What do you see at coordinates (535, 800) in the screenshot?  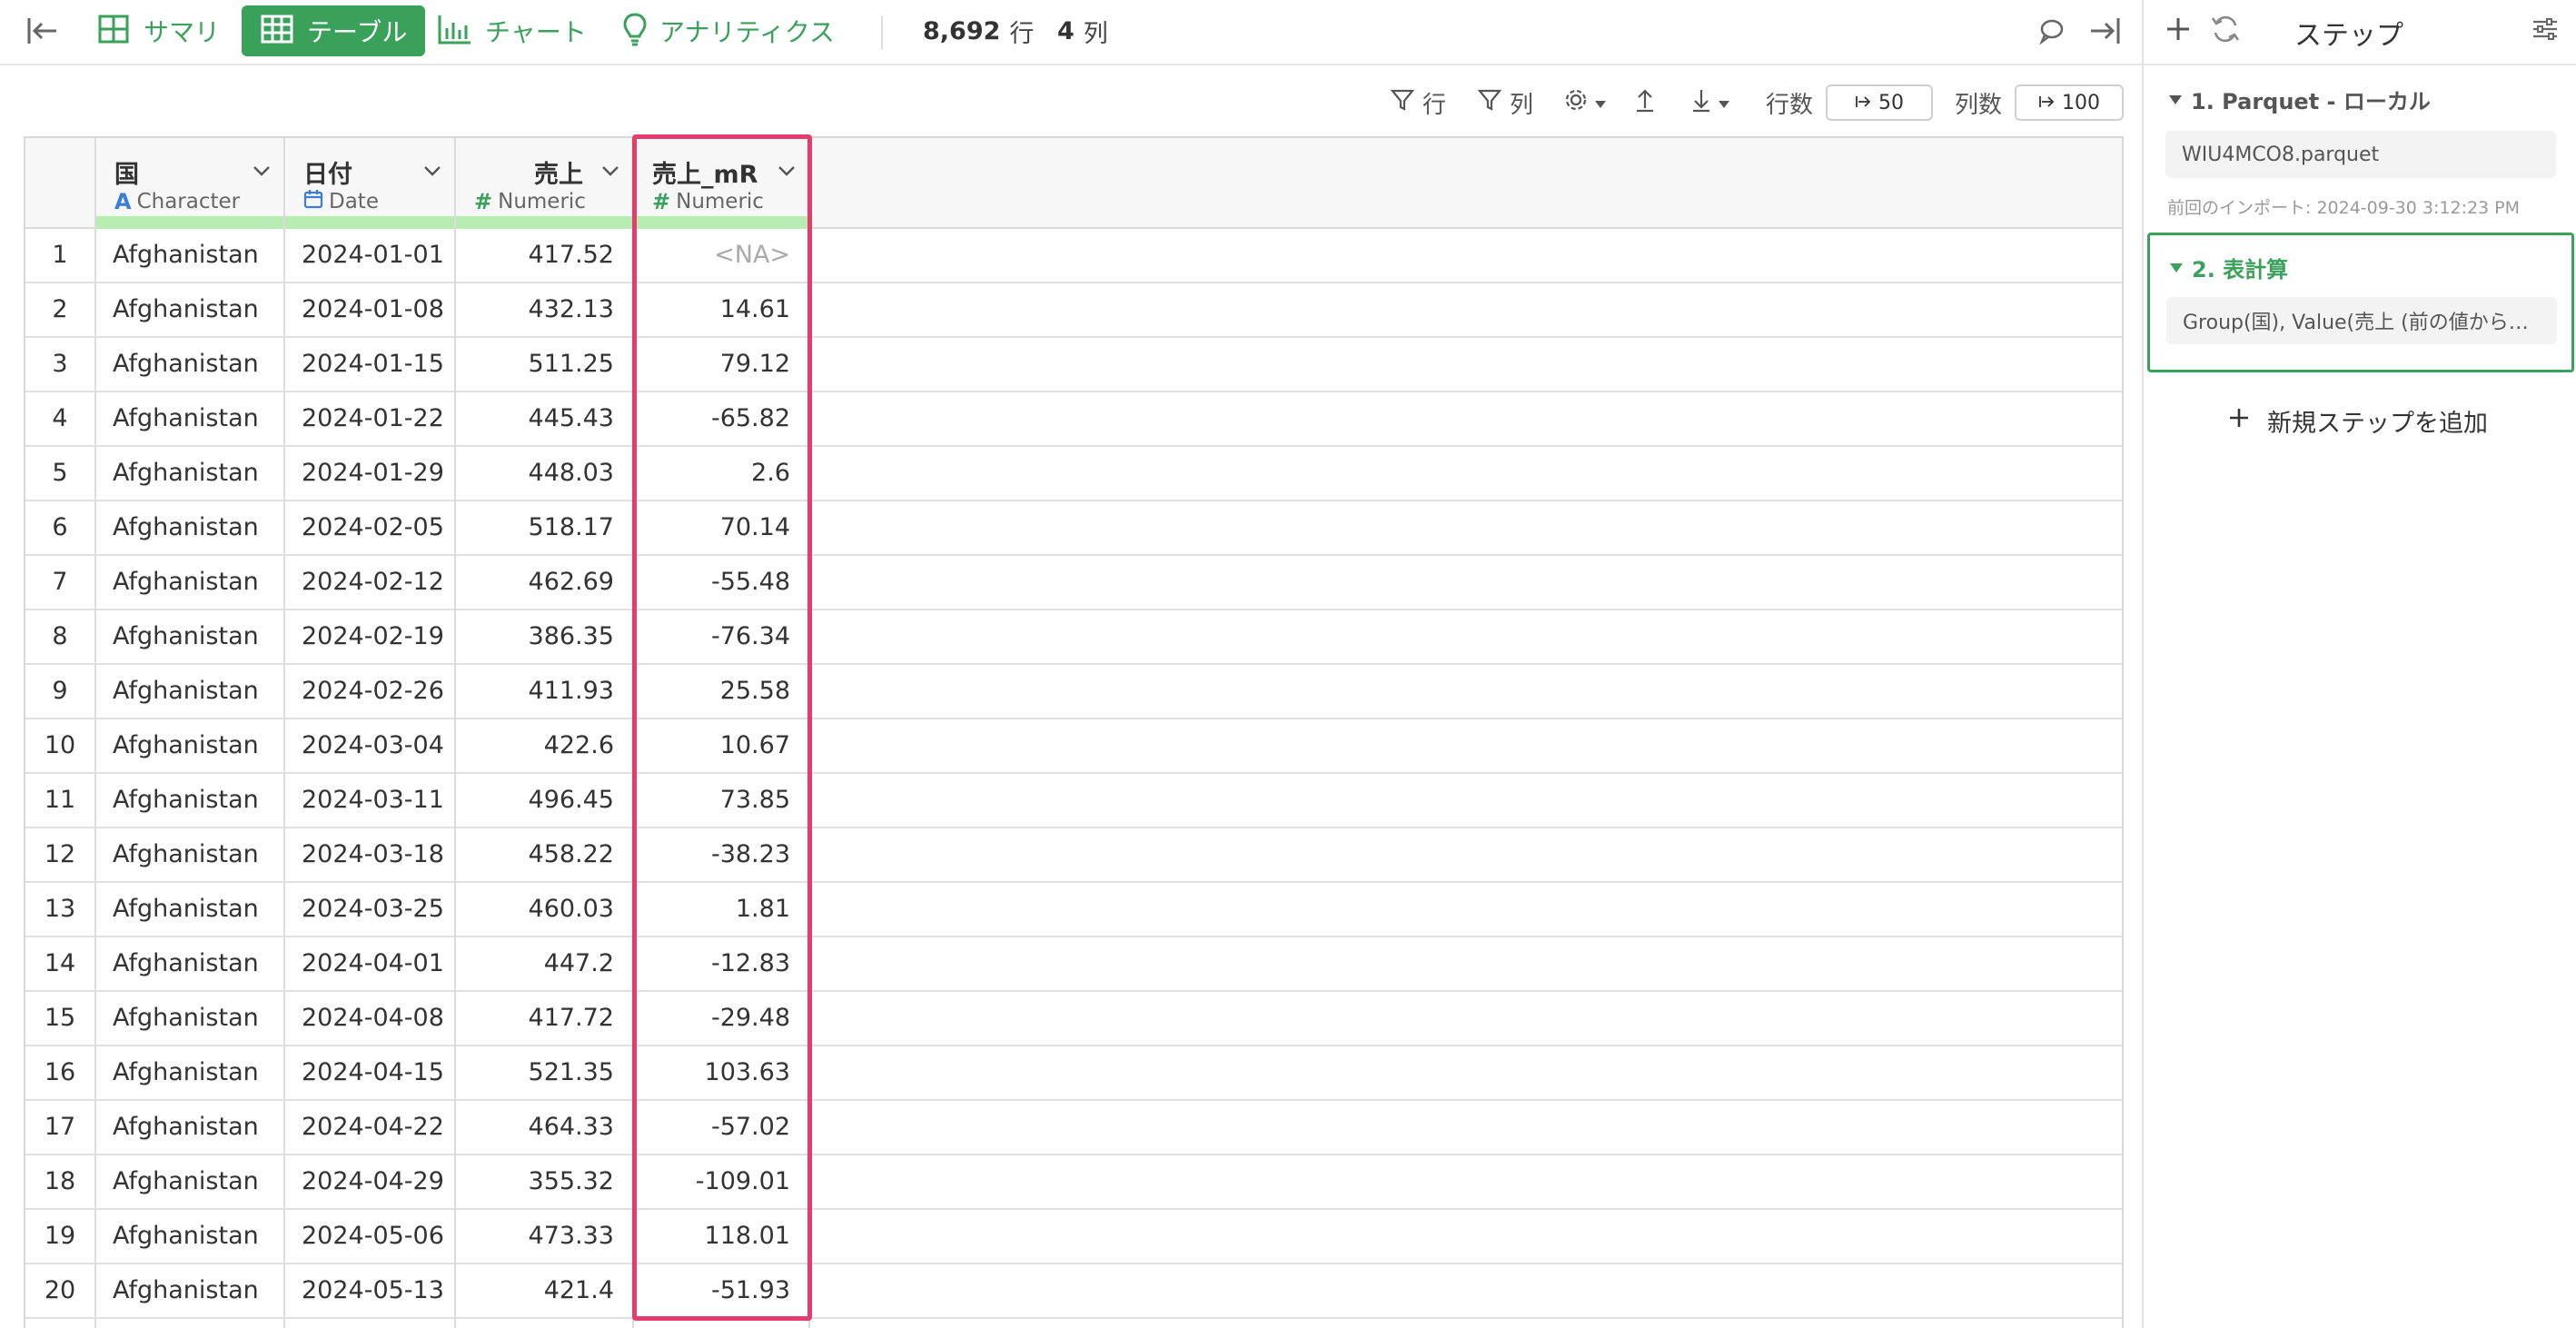 I see `cell-sales: 496.45` at bounding box center [535, 800].